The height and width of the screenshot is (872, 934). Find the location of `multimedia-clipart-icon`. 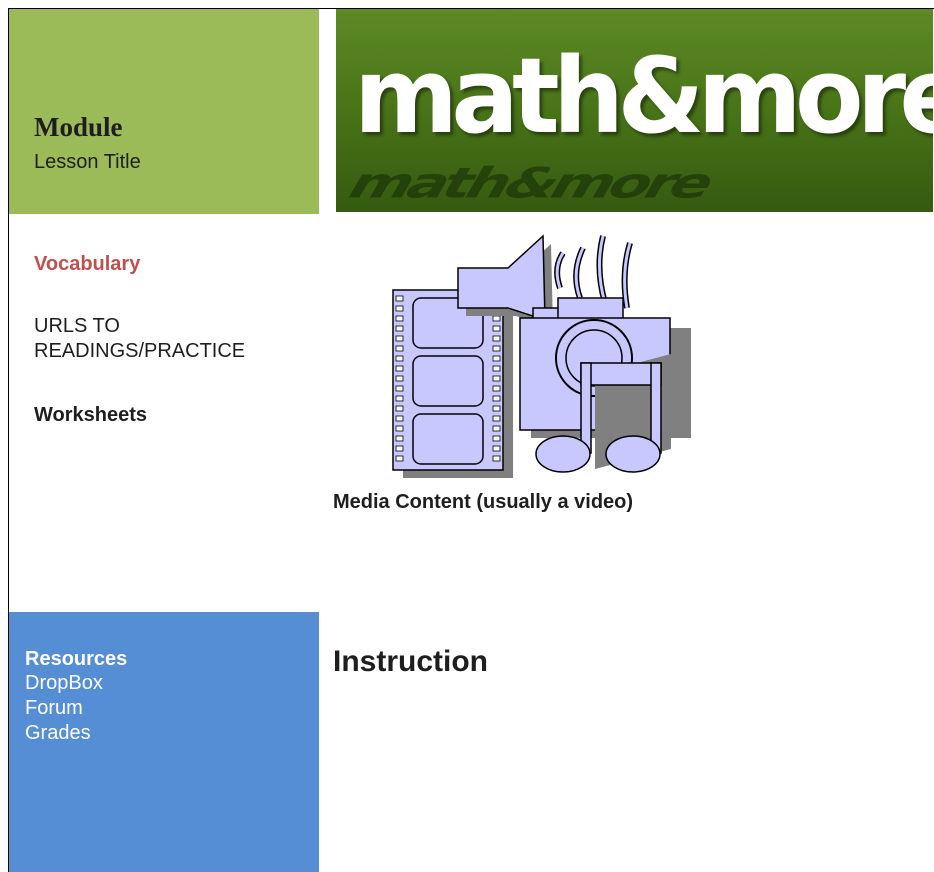

multimedia-clipart-icon is located at coordinates (541, 356).